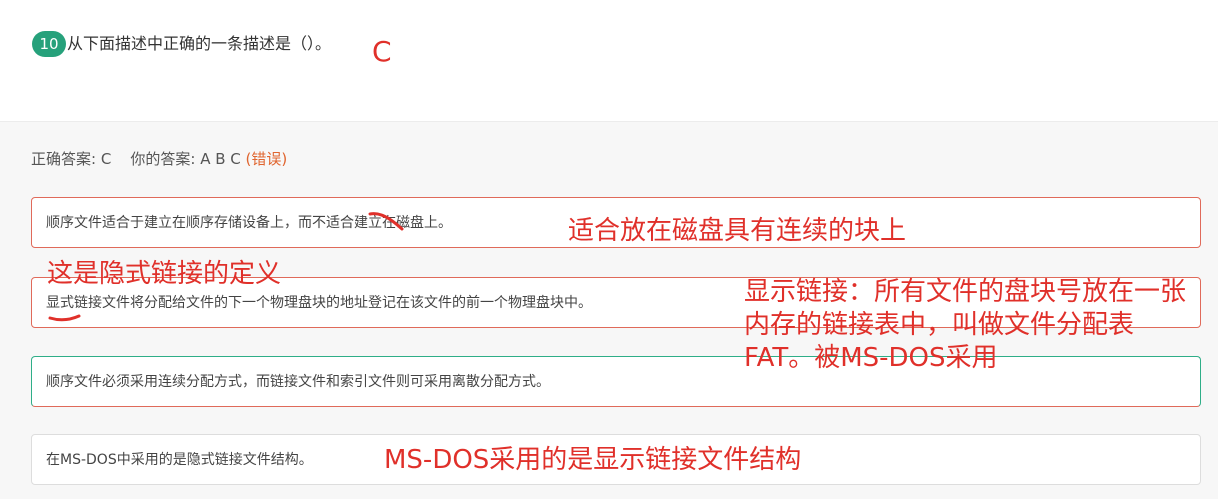 This screenshot has width=1218, height=499. I want to click on option-d-text: 在MS-DOS中采用的是隐式链接文件结构。, so click(179, 460).